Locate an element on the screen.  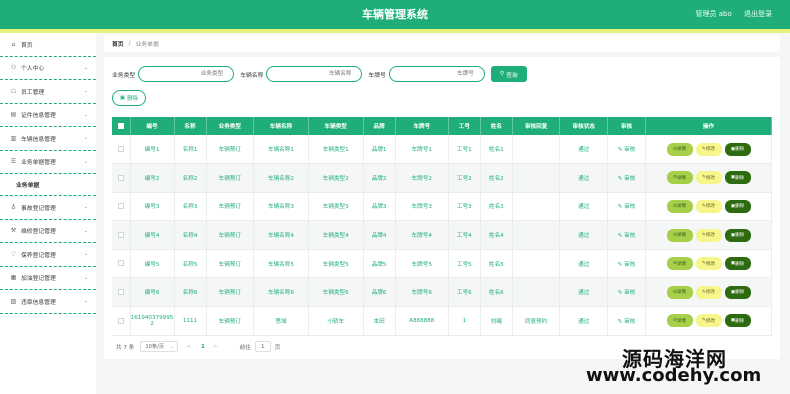
sidebar-item: ☰ 业务单据管理 ⌄ is located at coordinates (48, 162).